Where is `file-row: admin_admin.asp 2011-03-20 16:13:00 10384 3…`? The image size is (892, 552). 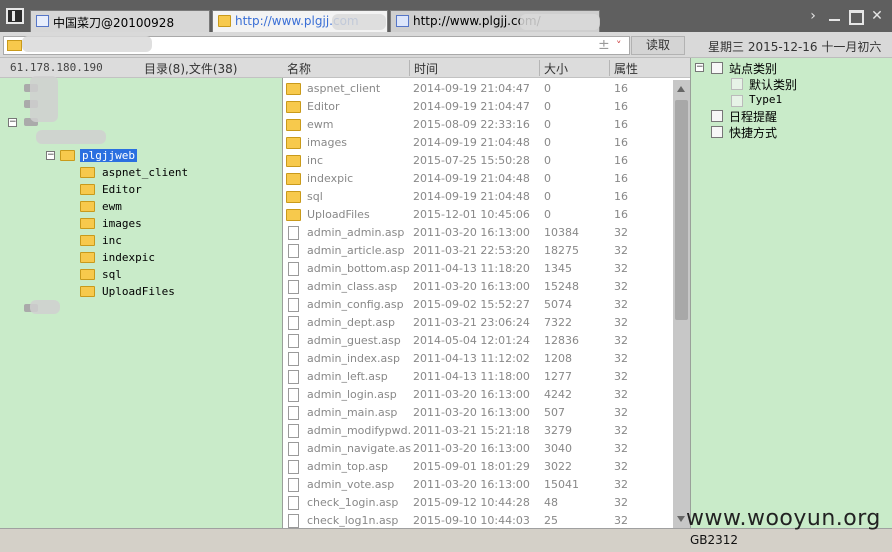
file-row: admin_admin.asp 2011-03-20 16:13:00 10384 3… is located at coordinates (478, 233).